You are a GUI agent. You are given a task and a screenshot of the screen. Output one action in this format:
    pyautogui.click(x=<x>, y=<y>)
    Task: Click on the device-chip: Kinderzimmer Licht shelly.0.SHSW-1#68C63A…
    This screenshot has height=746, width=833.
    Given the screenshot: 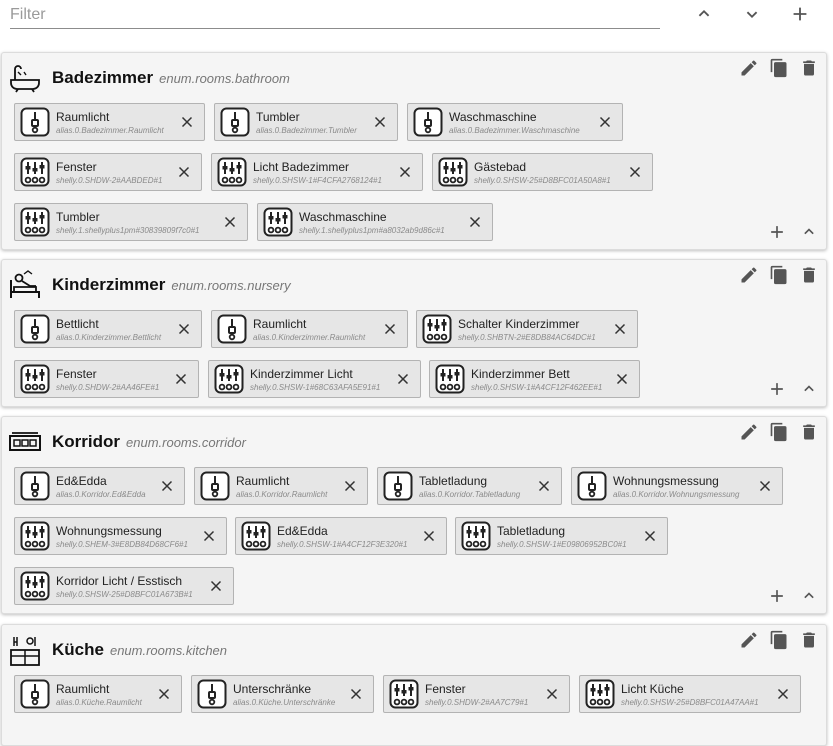 What is the action you would take?
    pyautogui.click(x=314, y=379)
    